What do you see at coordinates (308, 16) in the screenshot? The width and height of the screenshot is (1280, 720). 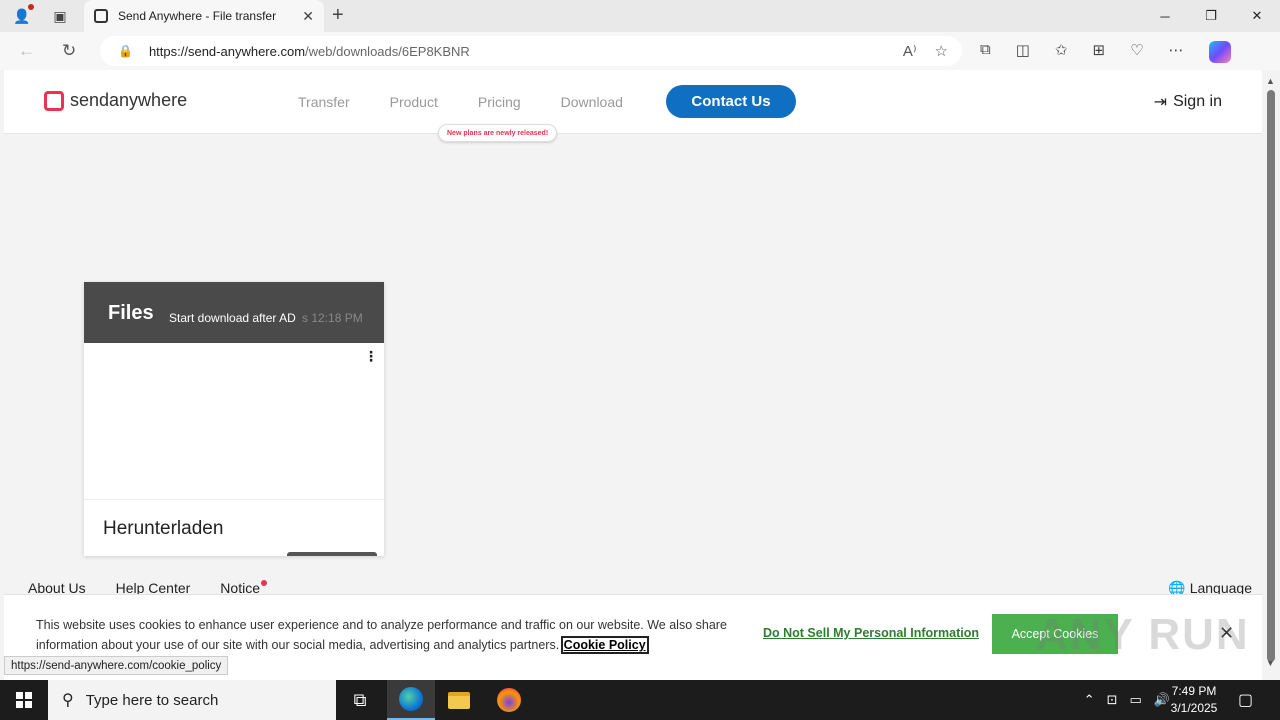 I see `close-tab-icon: ✕` at bounding box center [308, 16].